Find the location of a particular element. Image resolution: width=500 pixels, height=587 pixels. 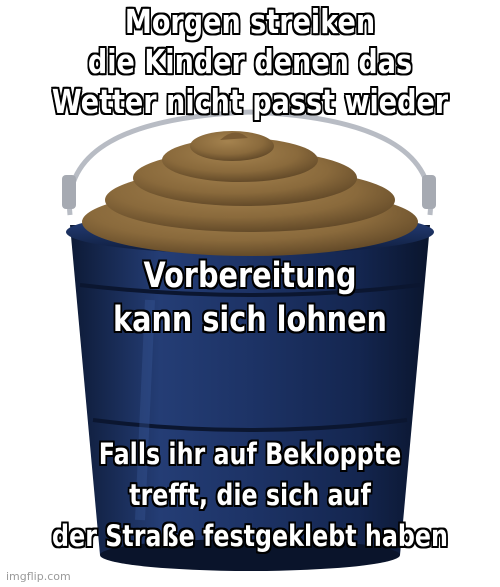

top-caption-line: die Kinder denen das is located at coordinates (250, 61).